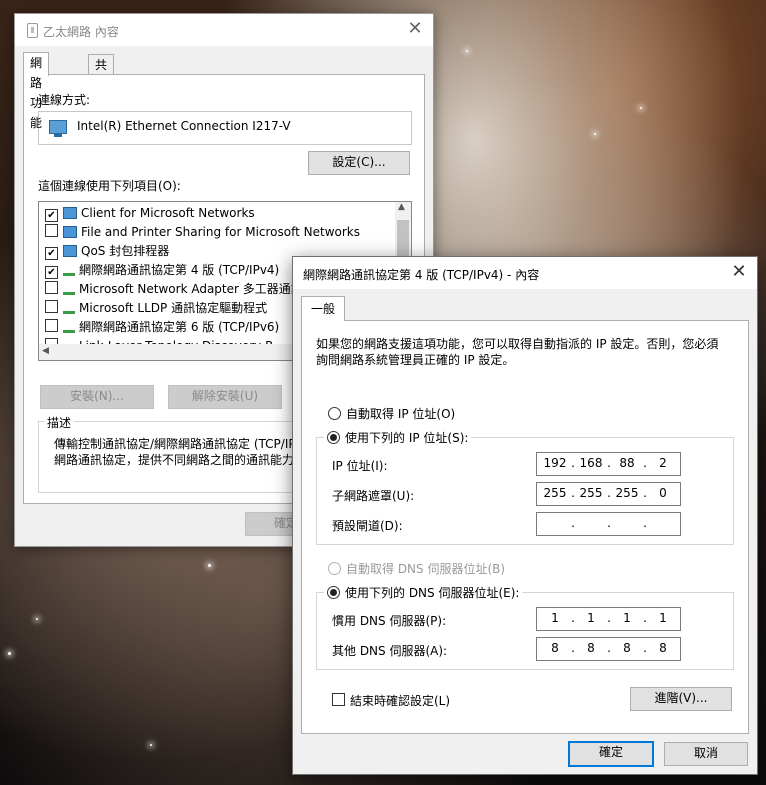  I want to click on manual-ip-label: 使用下列的 IP 位址(S):, so click(407, 438).